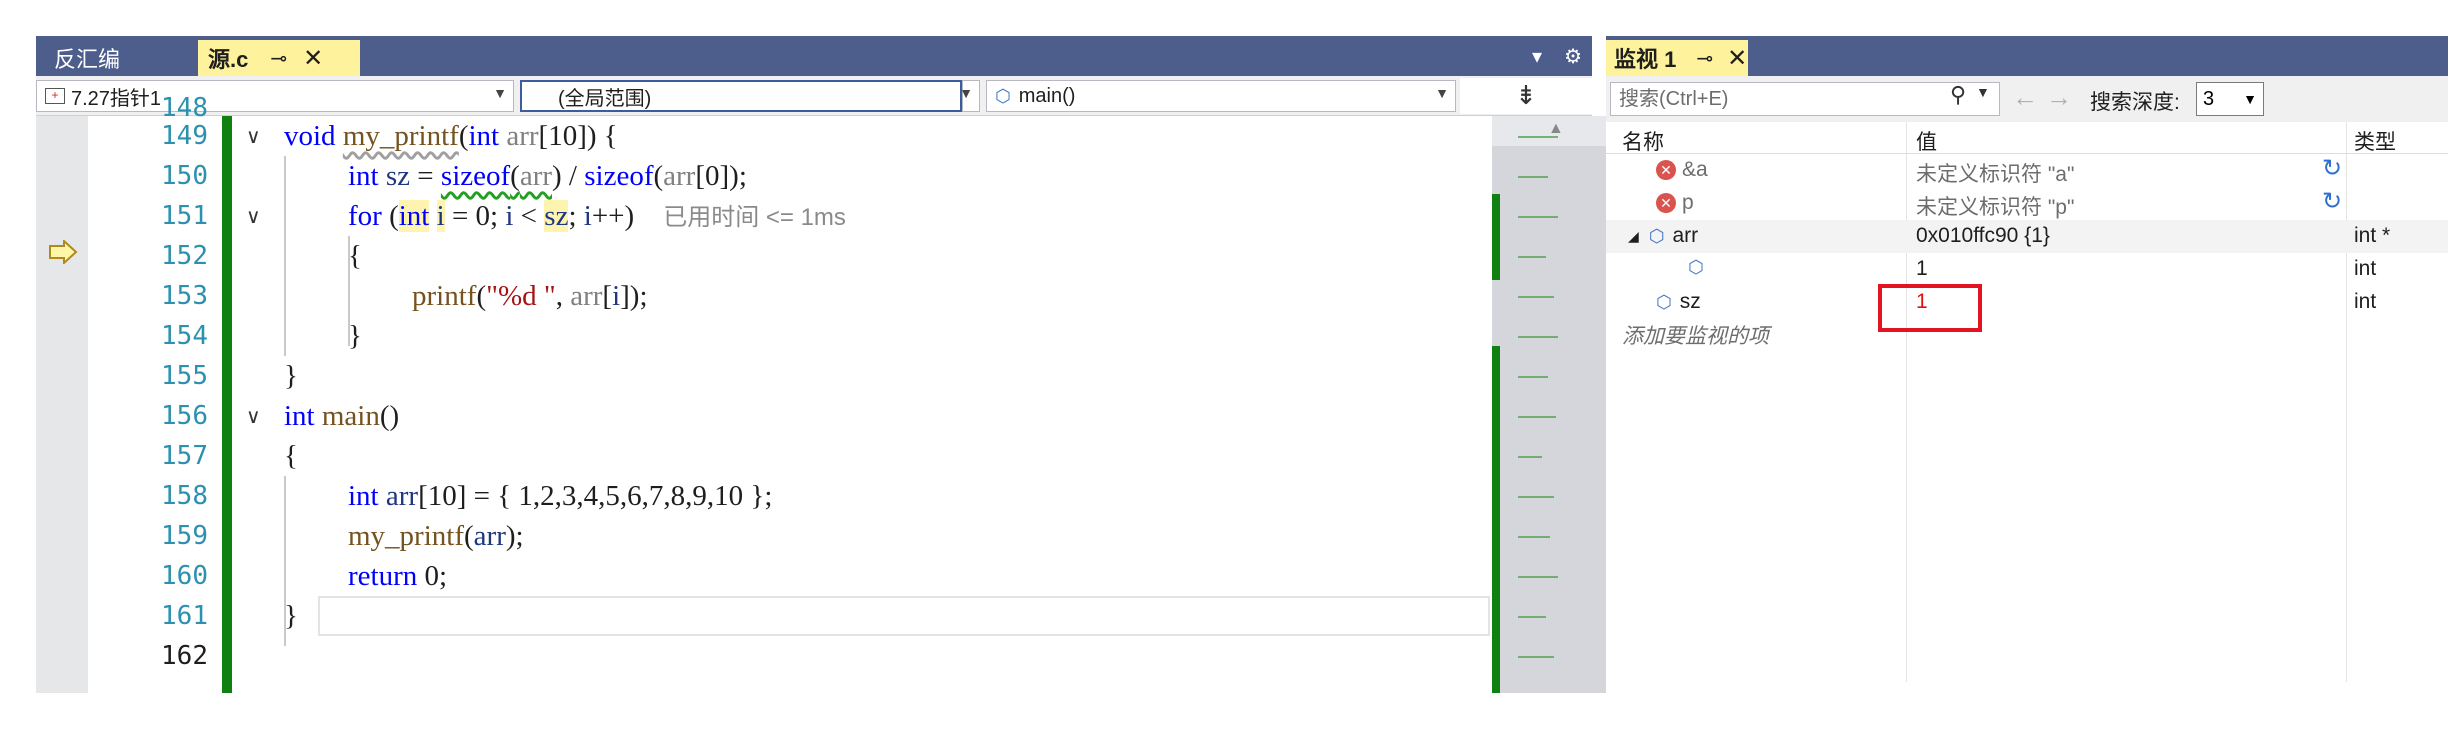  What do you see at coordinates (444, 296) in the screenshot?
I see `function-name: printf` at bounding box center [444, 296].